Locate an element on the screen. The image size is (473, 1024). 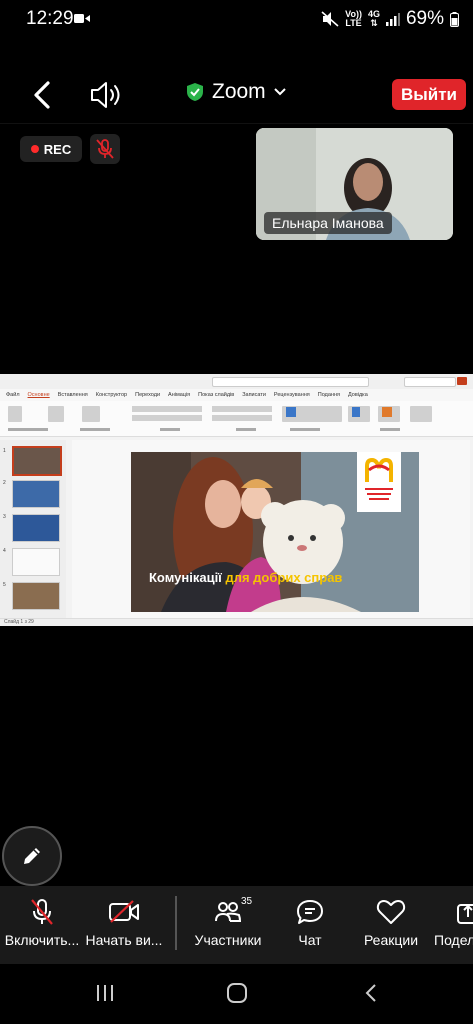
share-screen-icon is located at coordinates (465, 914).